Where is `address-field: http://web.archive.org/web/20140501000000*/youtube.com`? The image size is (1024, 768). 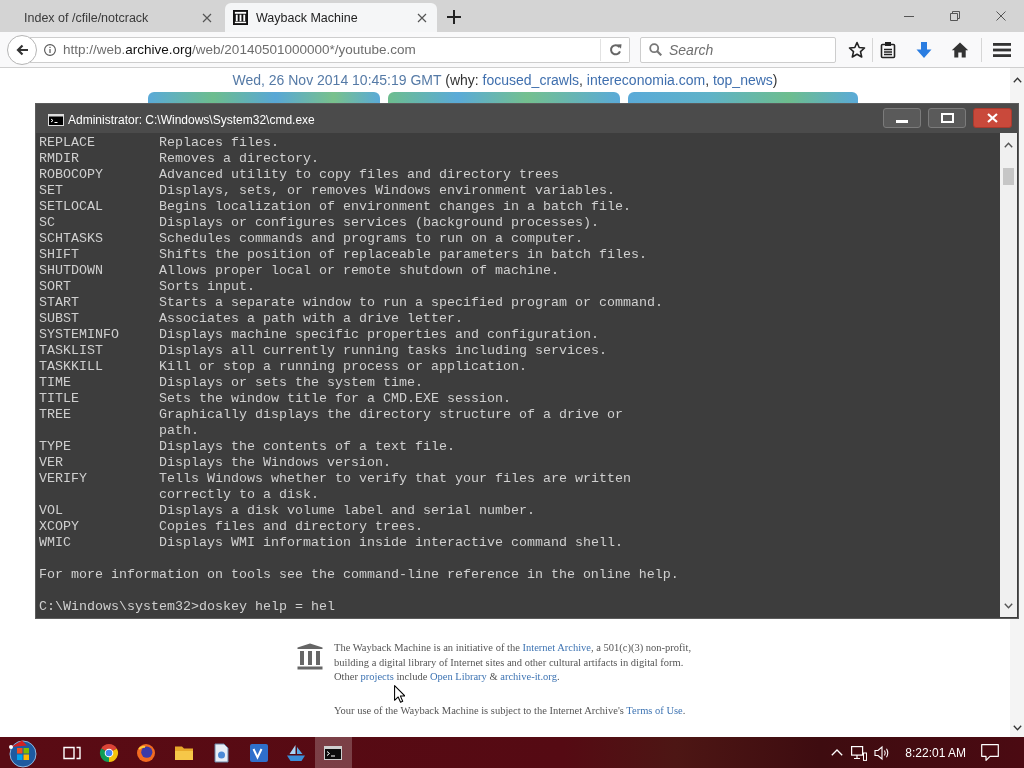 address-field: http://web.archive.org/web/20140501000000*/youtube.com is located at coordinates (330, 49).